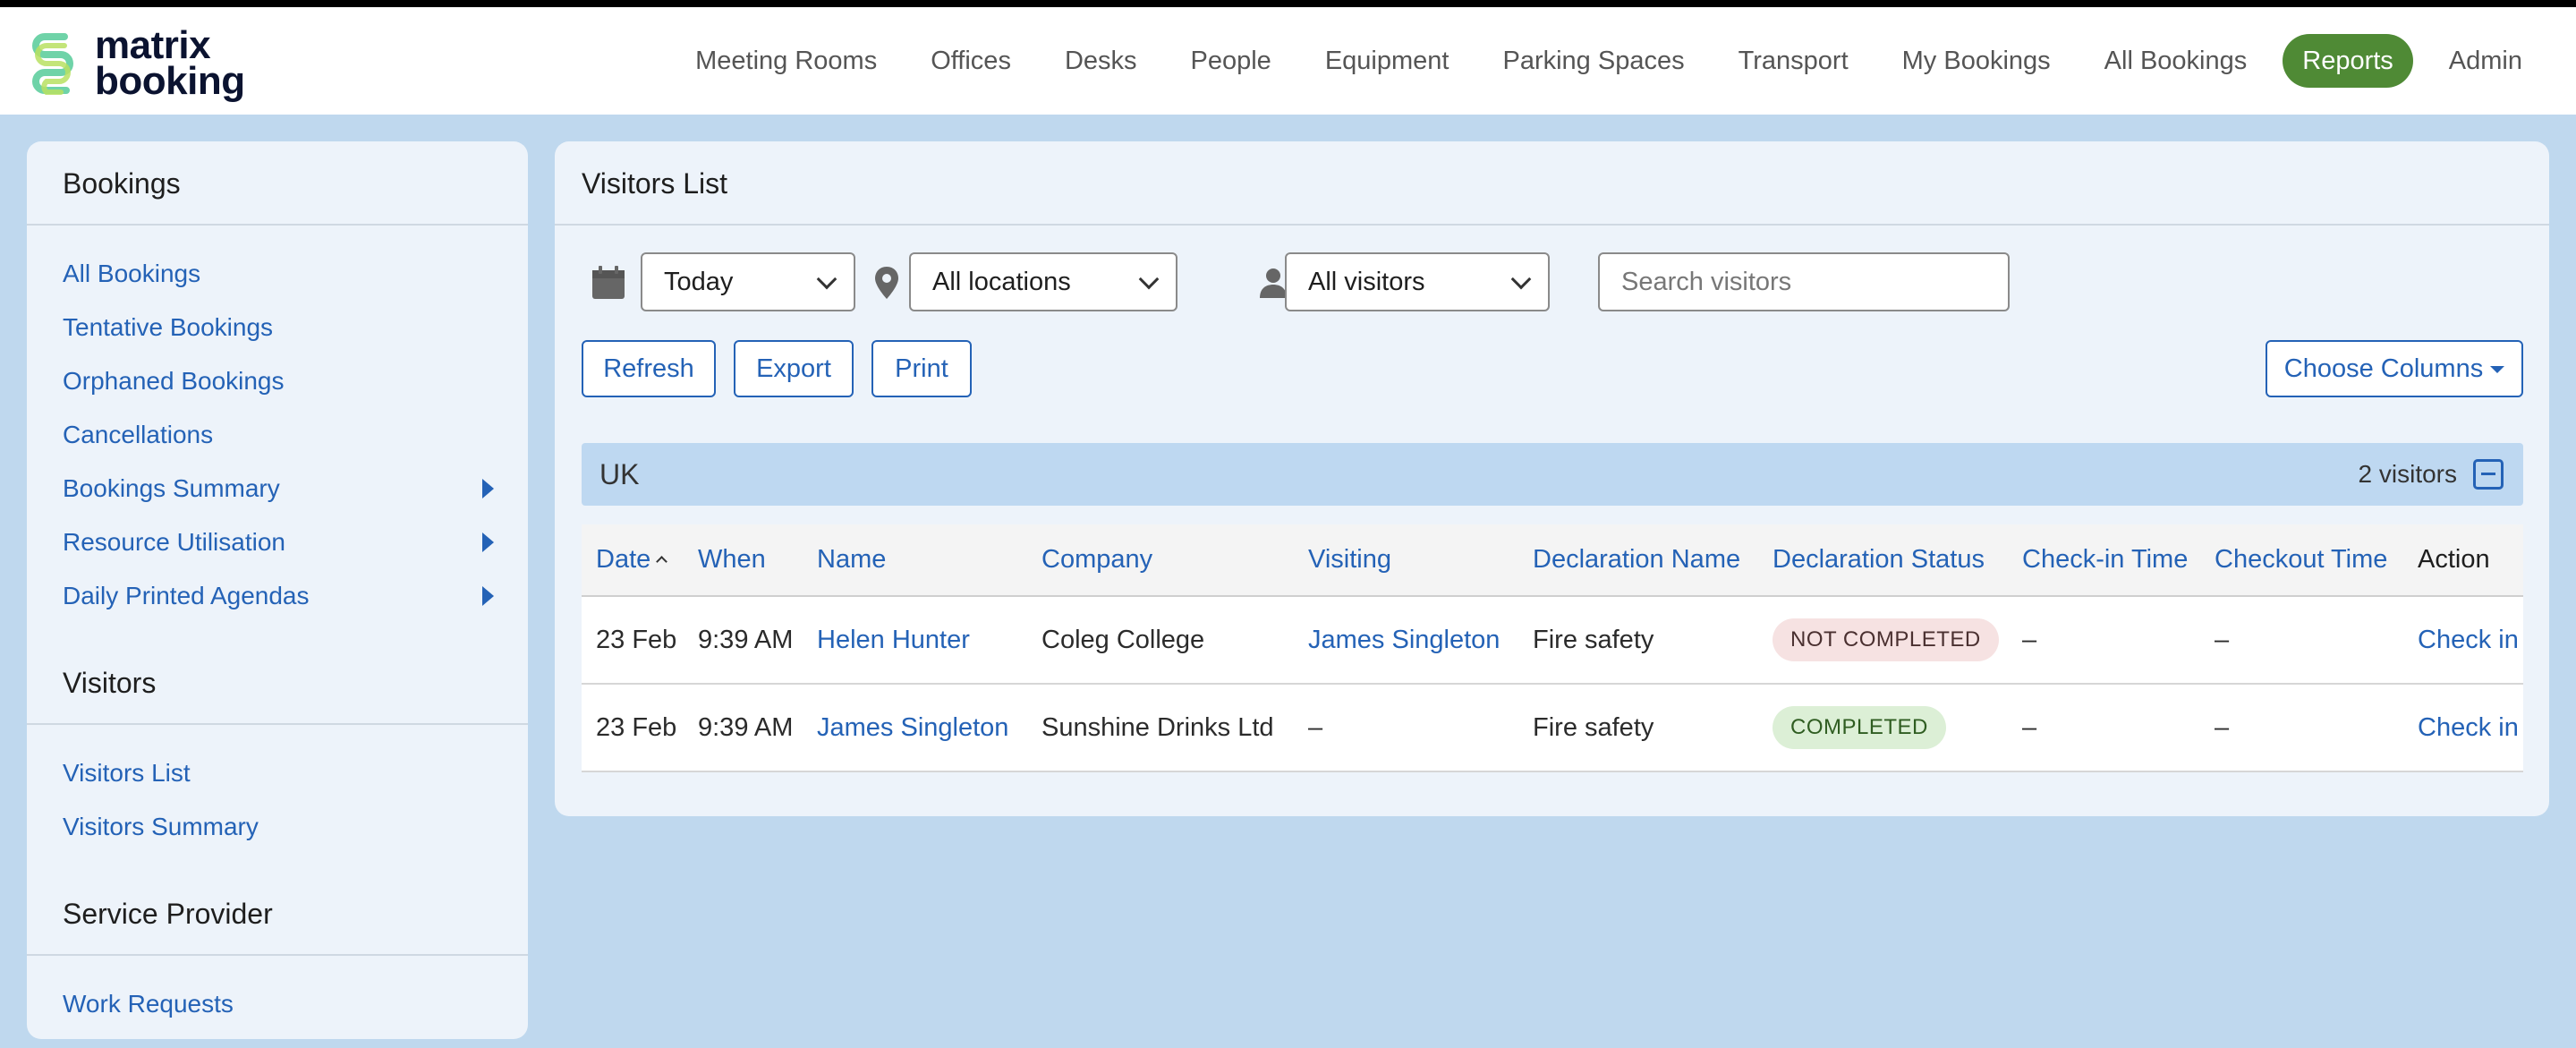 The width and height of the screenshot is (2576, 1048). I want to click on sidebar-item-label: Cancellations, so click(138, 435).